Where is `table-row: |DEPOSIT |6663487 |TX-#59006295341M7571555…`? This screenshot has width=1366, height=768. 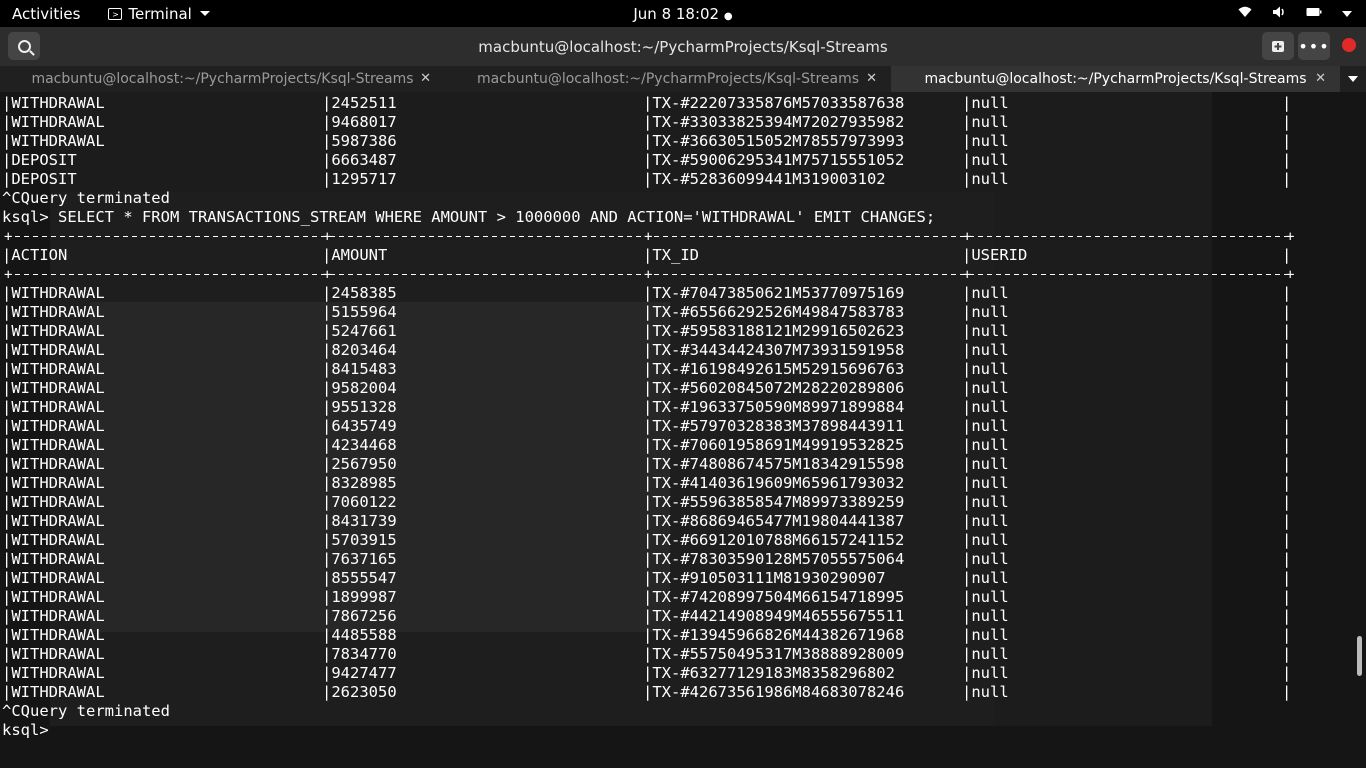
table-row: |DEPOSIT |6663487 |TX-#59006295341M7571555… is located at coordinates (650, 160).